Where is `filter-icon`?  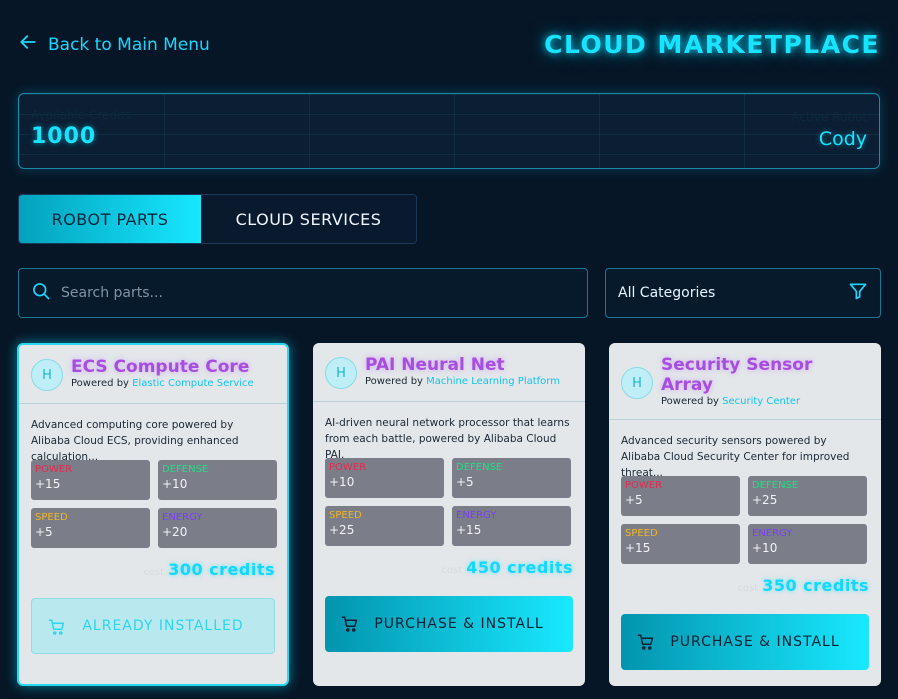 filter-icon is located at coordinates (858, 293).